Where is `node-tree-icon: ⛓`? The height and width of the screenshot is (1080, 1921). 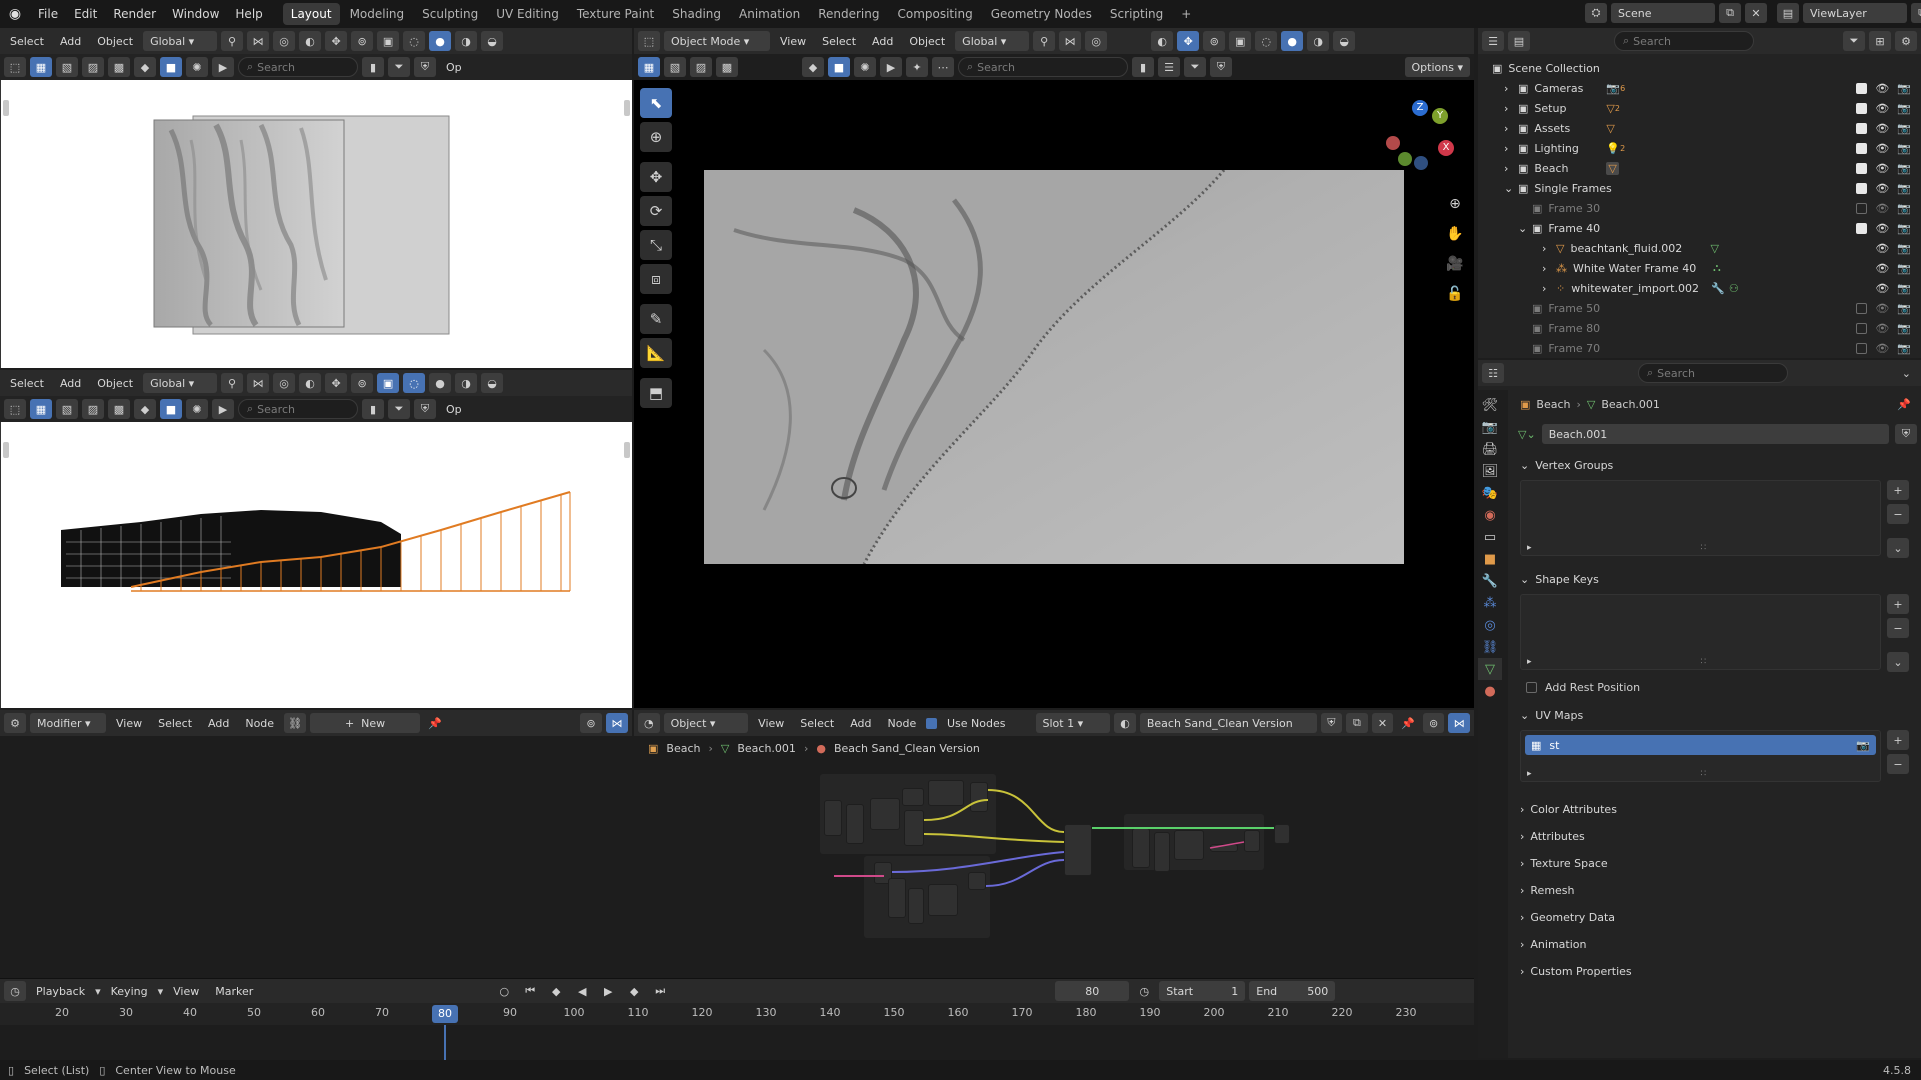
node-tree-icon: ⛓ is located at coordinates (295, 723).